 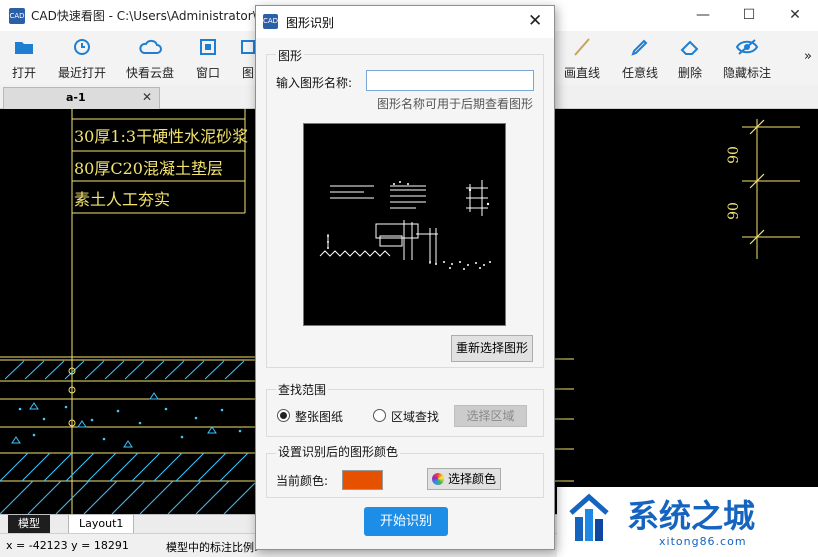 I want to click on draw-line-button: 画直线, so click(x=582, y=58).